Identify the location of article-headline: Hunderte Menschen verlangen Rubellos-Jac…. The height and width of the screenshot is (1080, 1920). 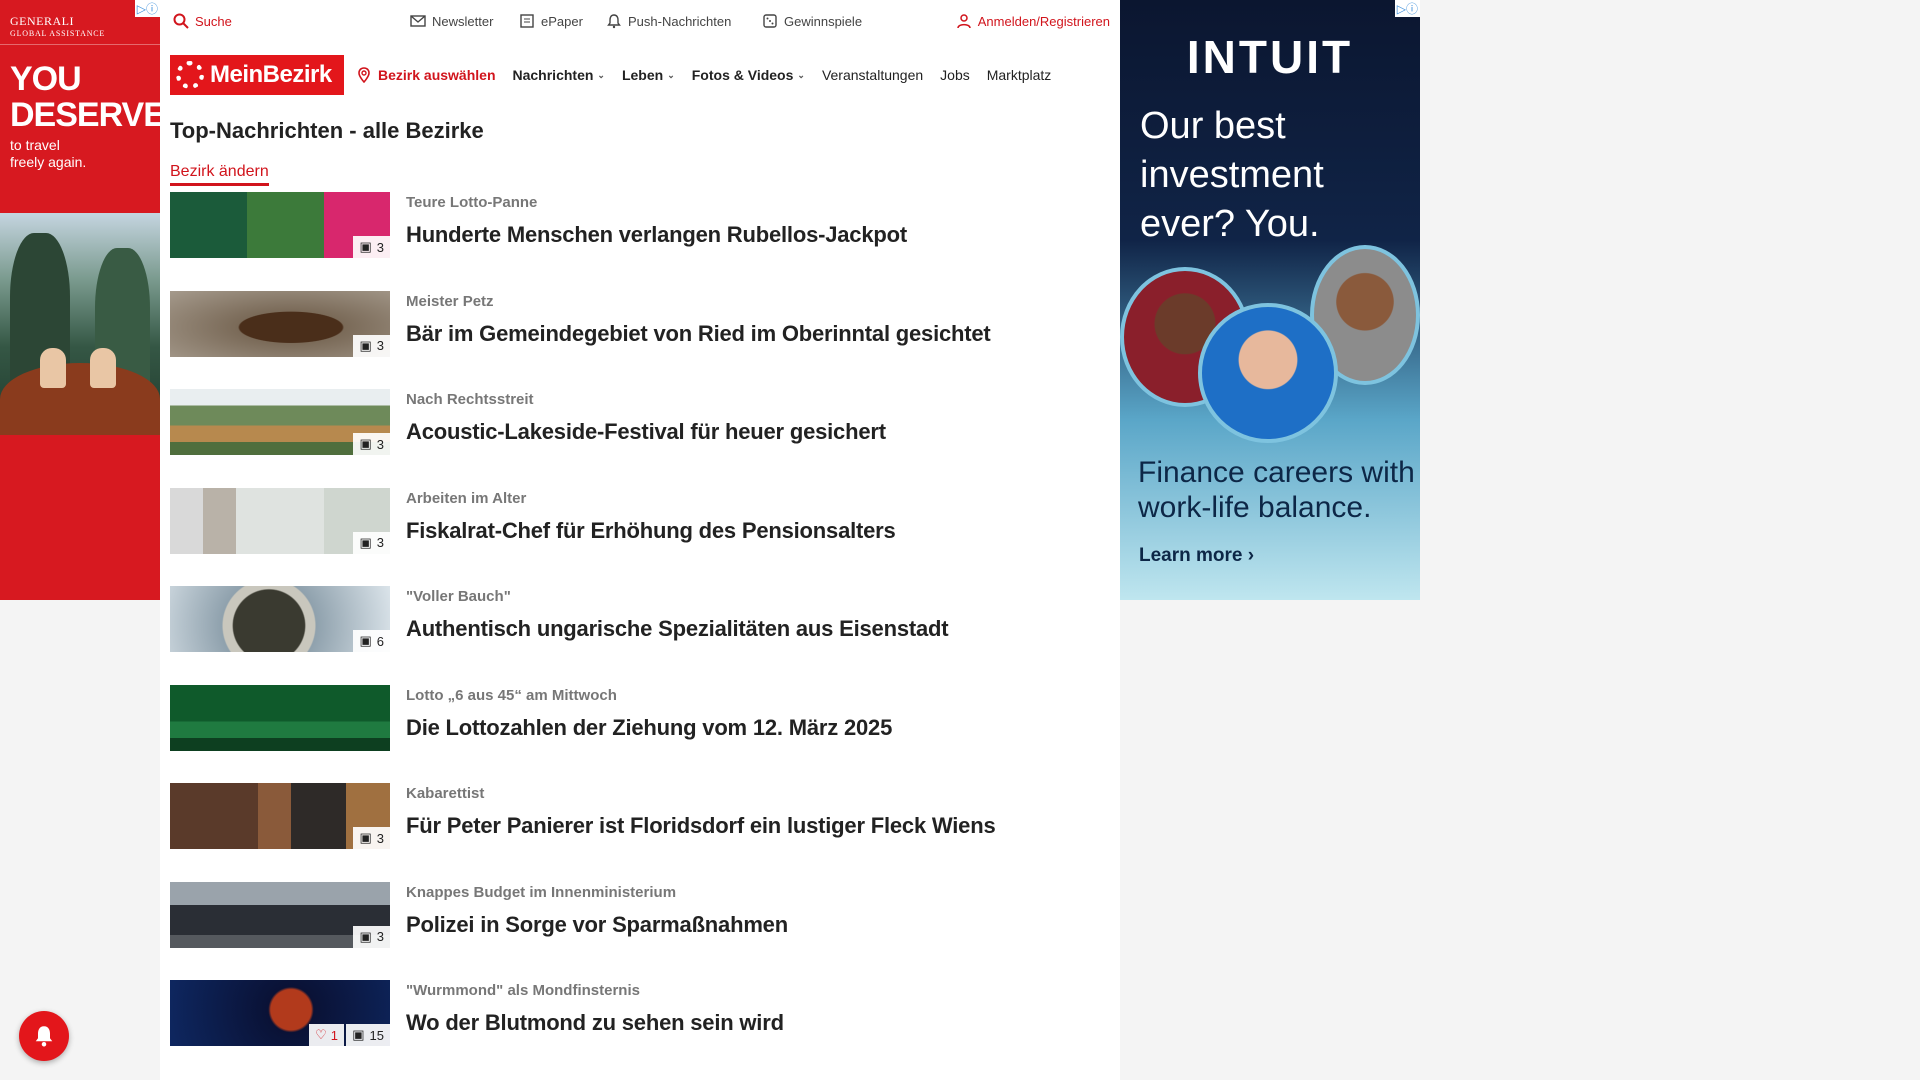
(656, 235).